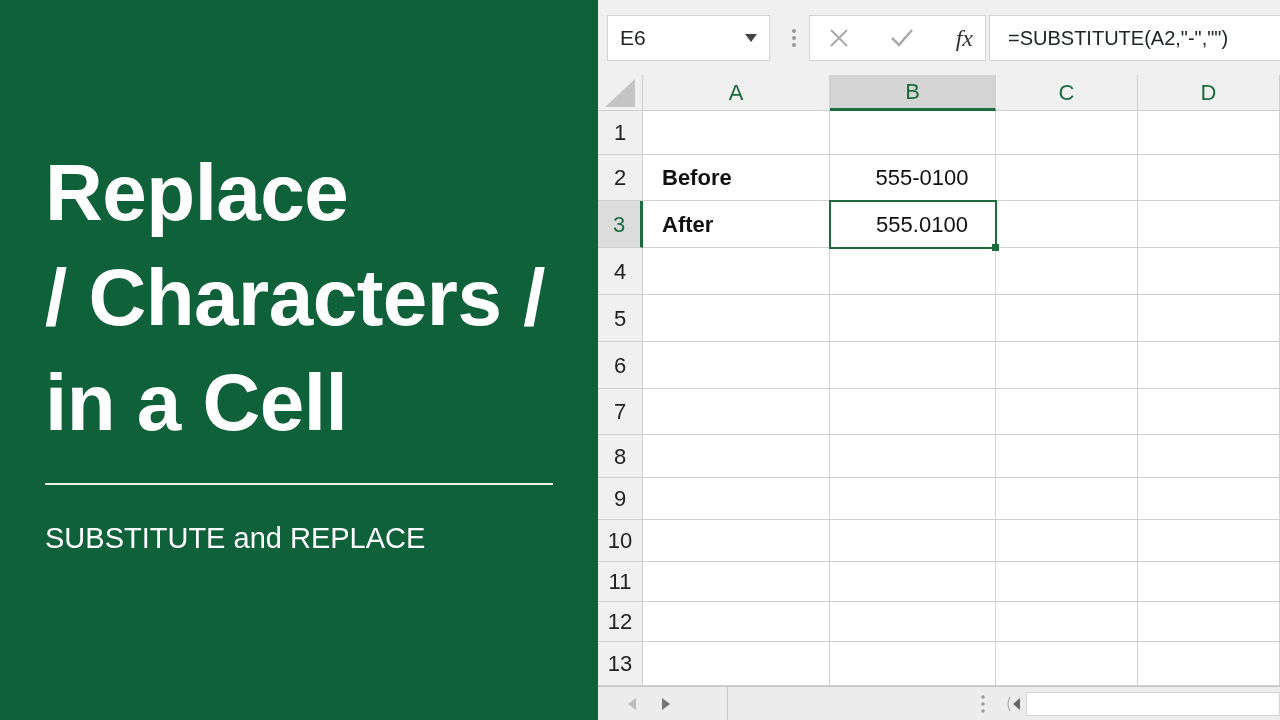 The width and height of the screenshot is (1280, 720). I want to click on previous-sheet-icon, so click(632, 703).